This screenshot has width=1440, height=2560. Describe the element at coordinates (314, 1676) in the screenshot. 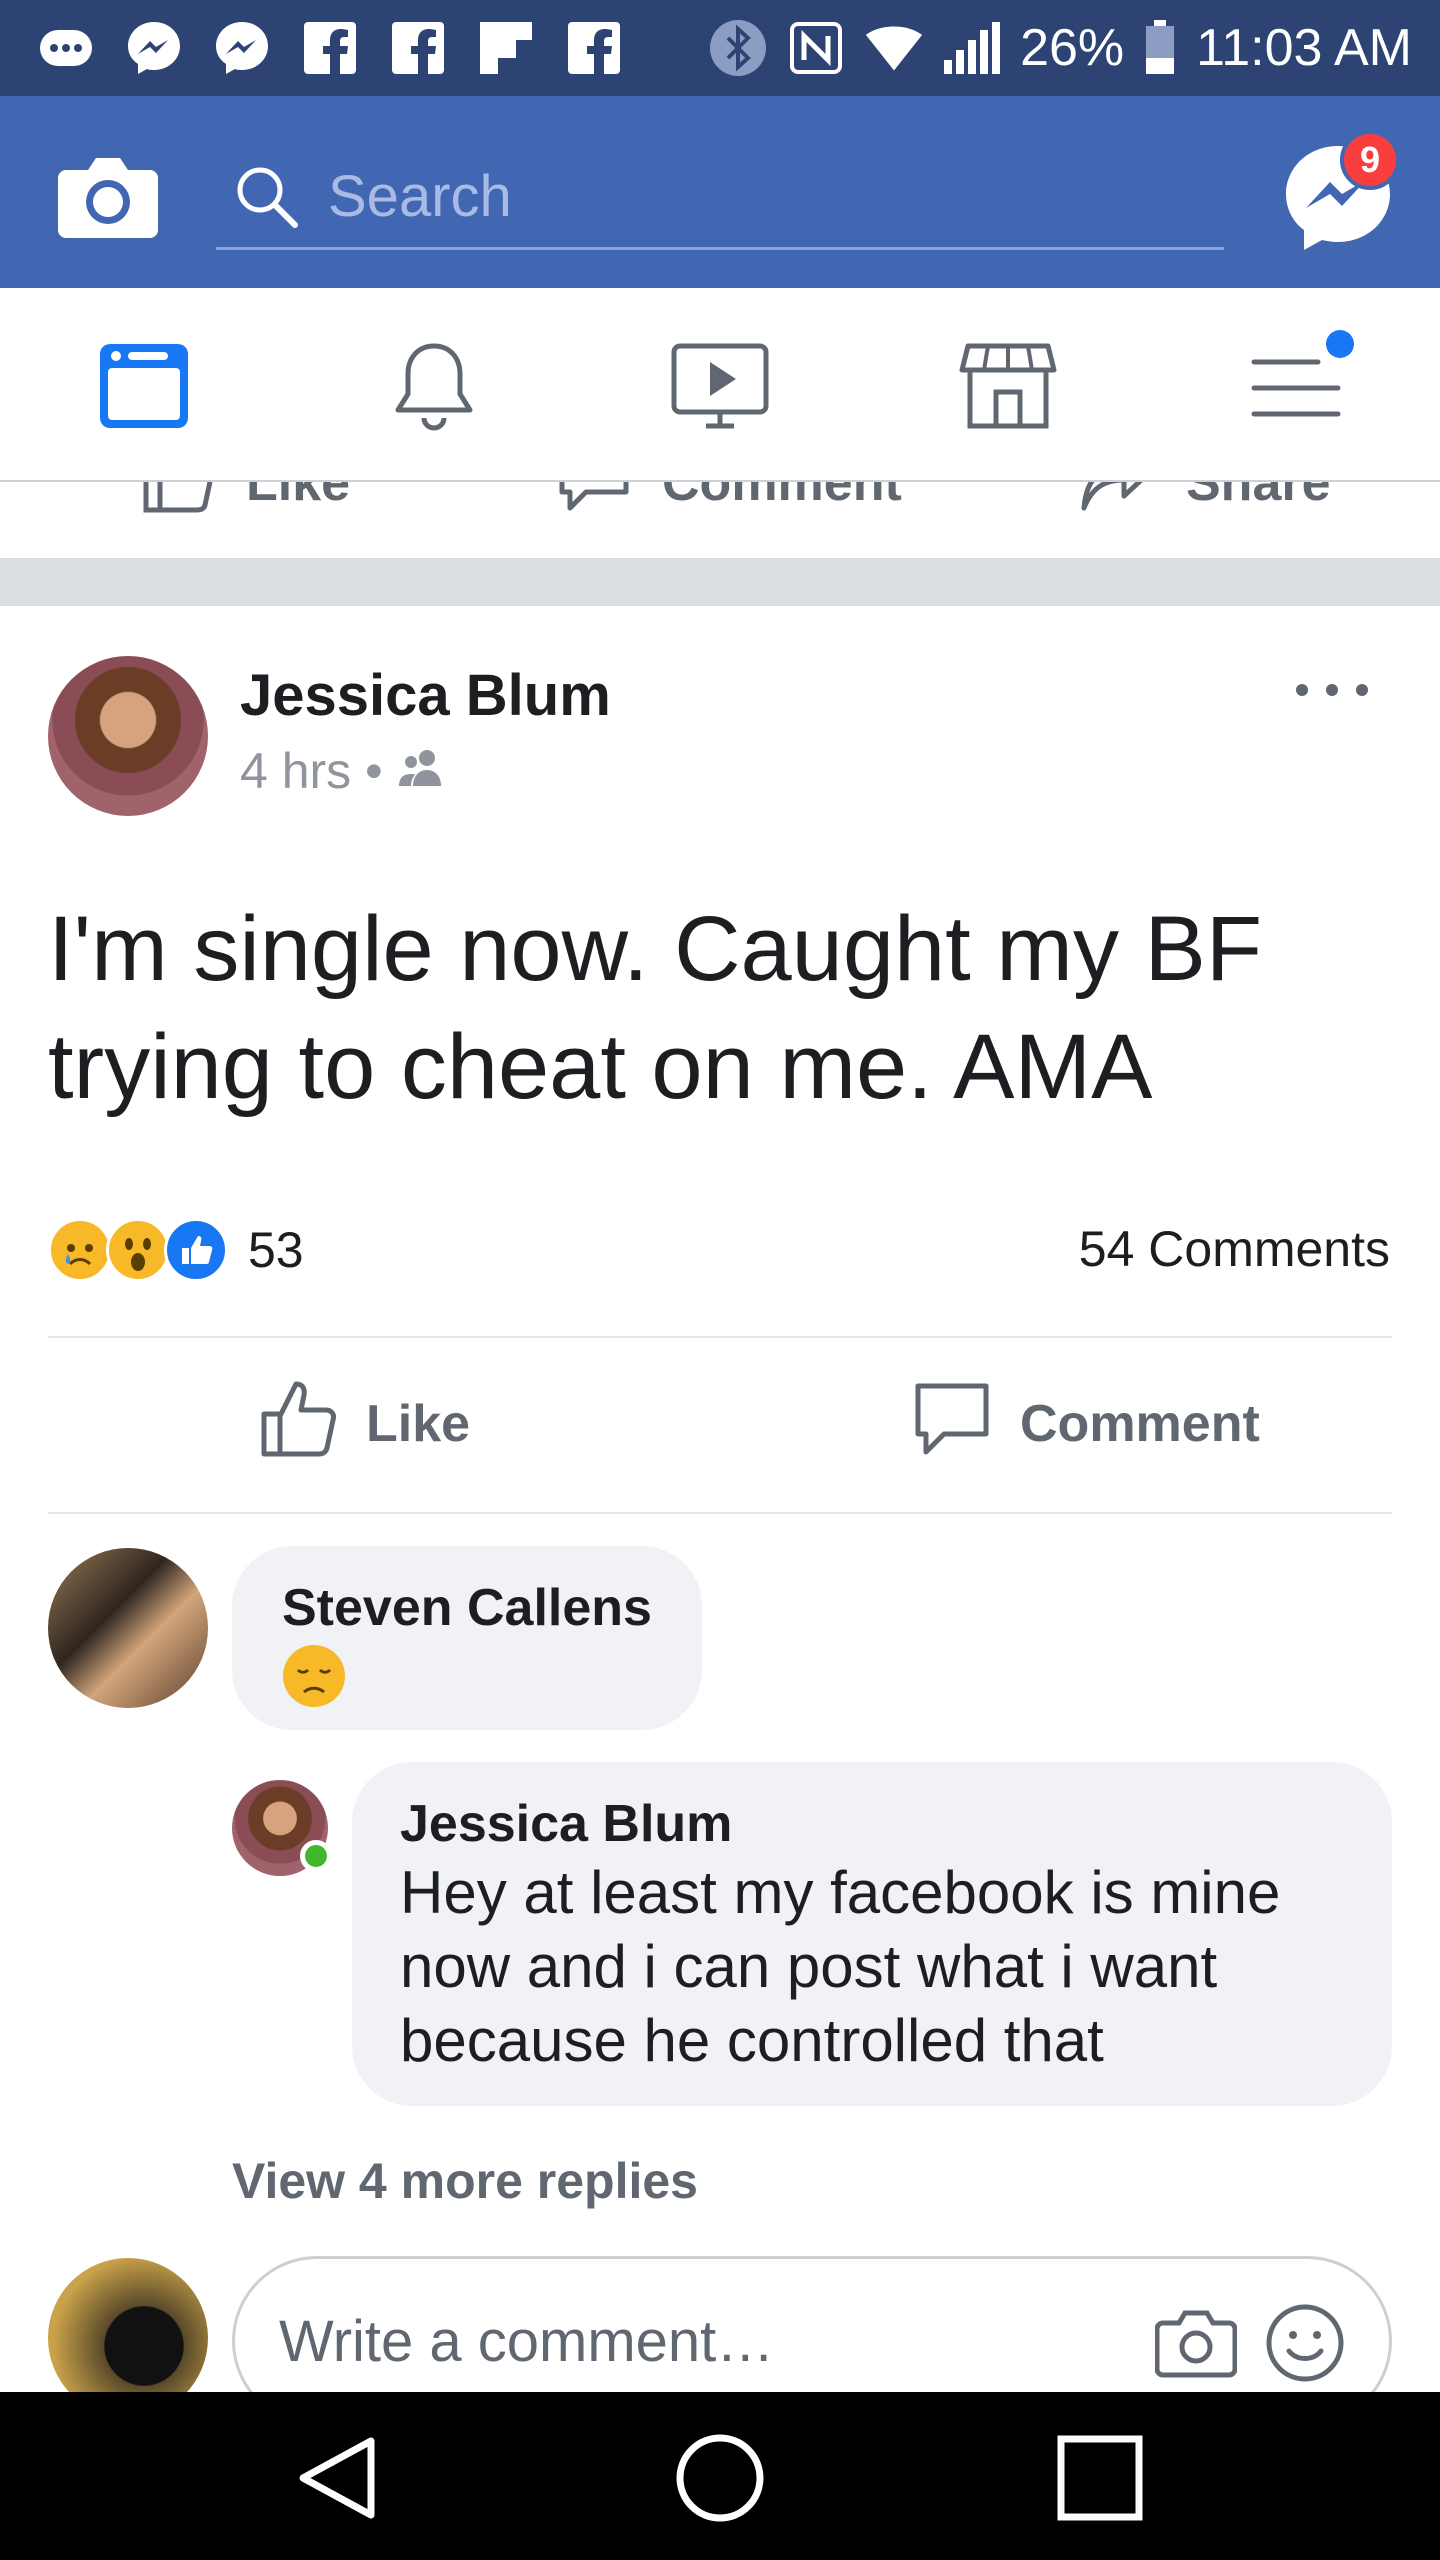

I see `disappointed-face-icon` at that location.